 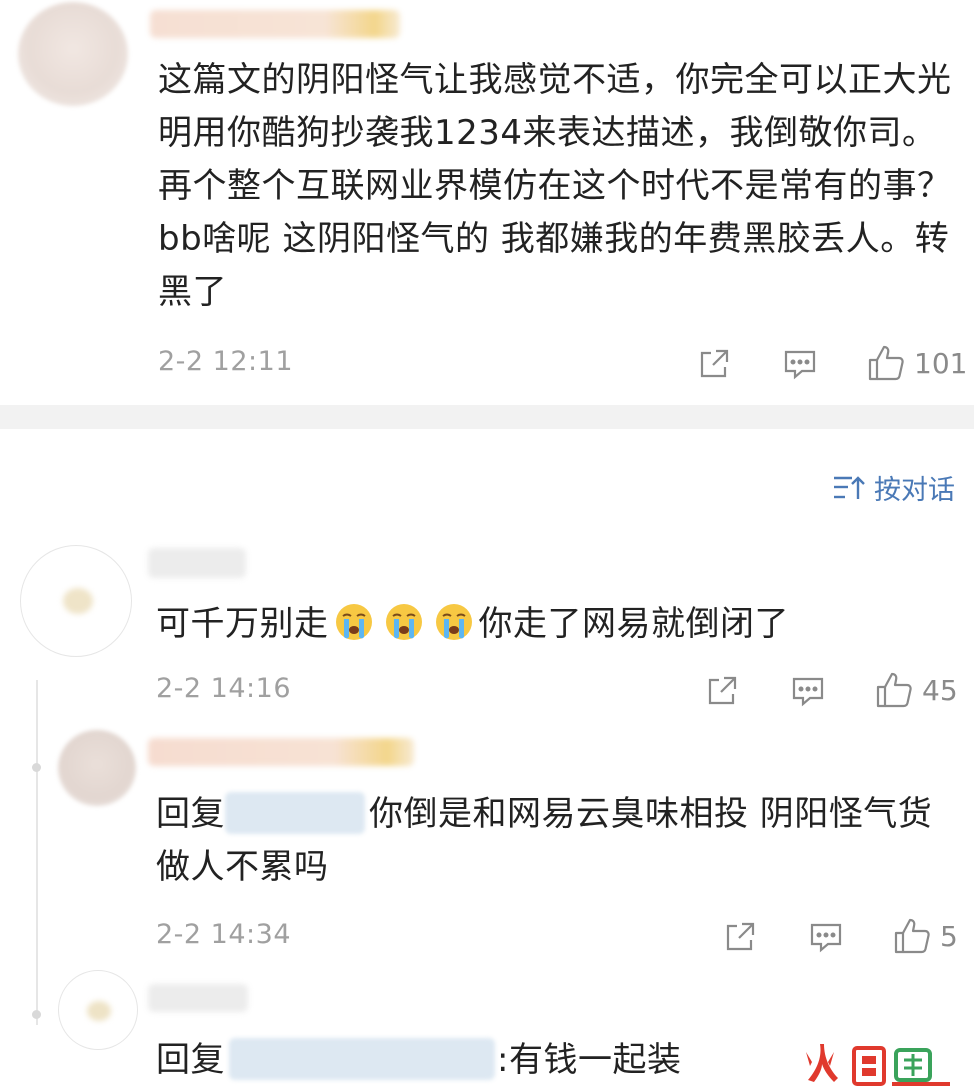 What do you see at coordinates (223, 934) in the screenshot?
I see `comment-timestamp: 2-2 14:34` at bounding box center [223, 934].